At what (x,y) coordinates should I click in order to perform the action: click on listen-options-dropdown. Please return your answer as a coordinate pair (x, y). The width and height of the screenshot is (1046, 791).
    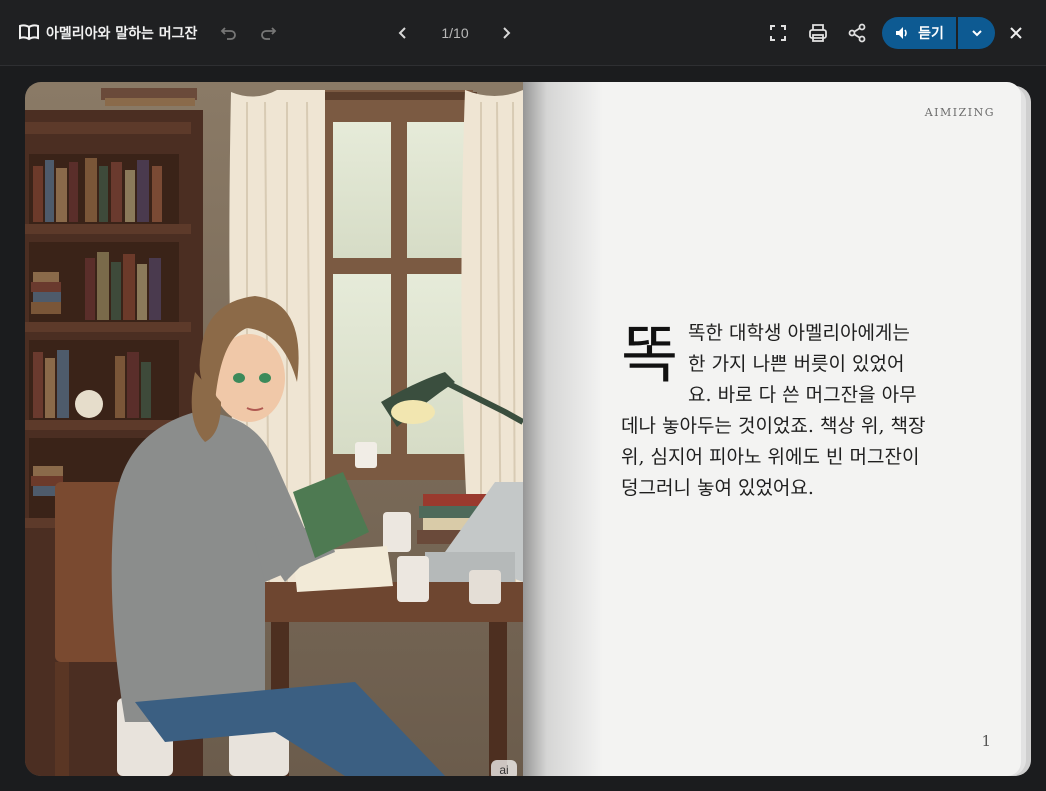
    Looking at the image, I should click on (976, 33).